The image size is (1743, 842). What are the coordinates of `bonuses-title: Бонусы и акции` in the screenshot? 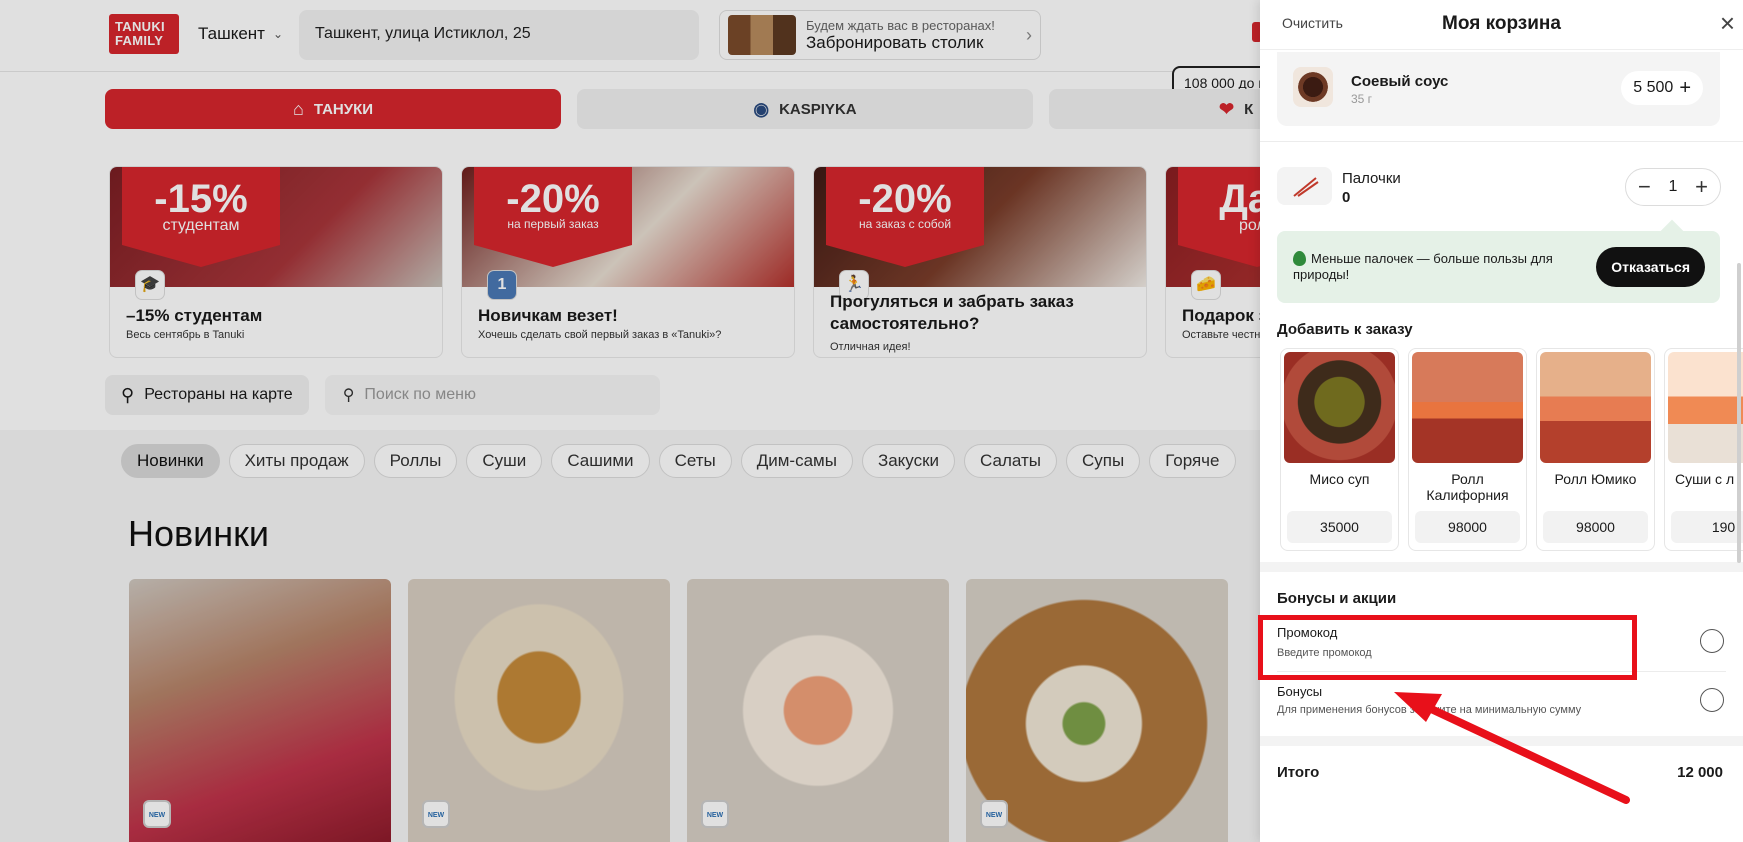 It's located at (1337, 598).